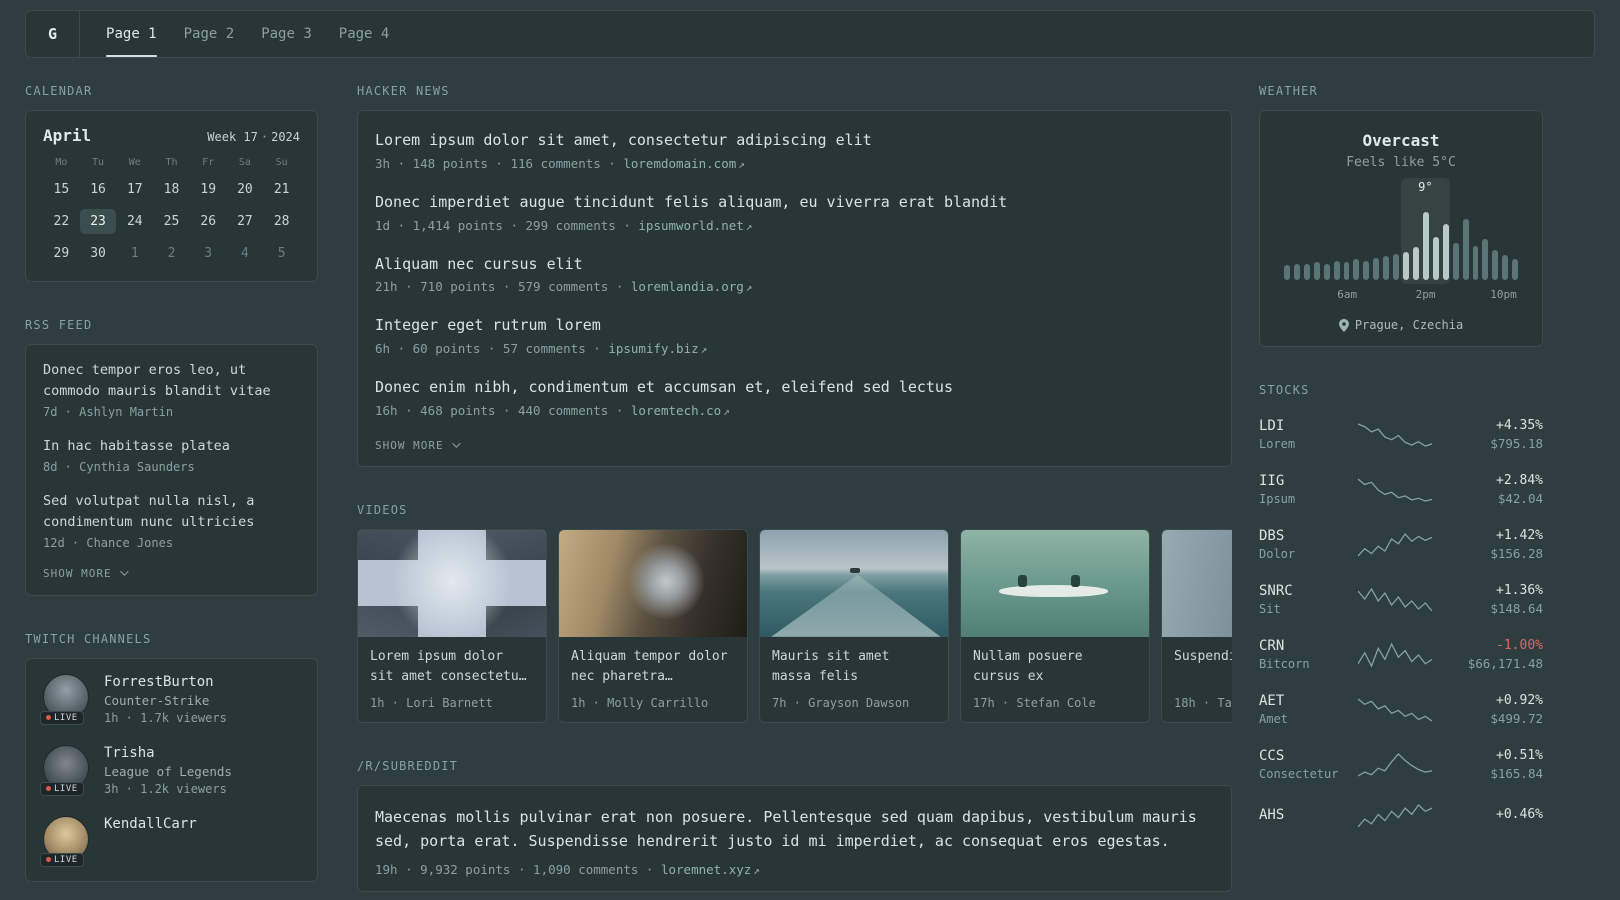  I want to click on stock-row: AET Amet +0.92% $499.72, so click(1401, 709).